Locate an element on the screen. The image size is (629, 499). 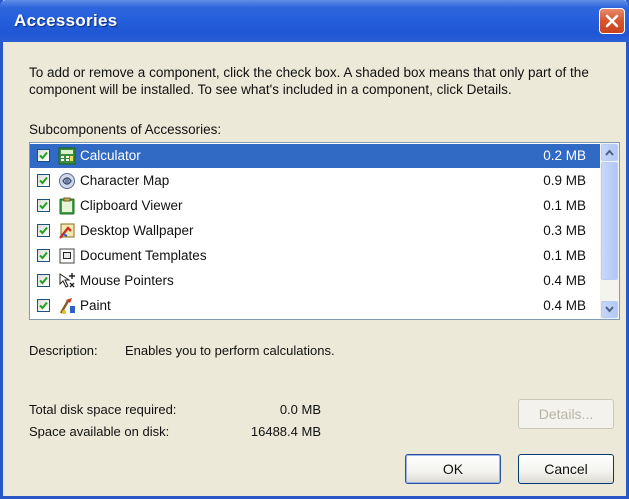
mouse-pointer-icon is located at coordinates (67, 281).